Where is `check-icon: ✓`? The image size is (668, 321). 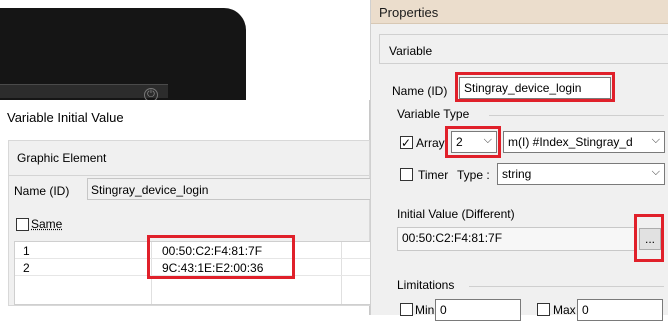
check-icon: ✓ is located at coordinates (406, 143).